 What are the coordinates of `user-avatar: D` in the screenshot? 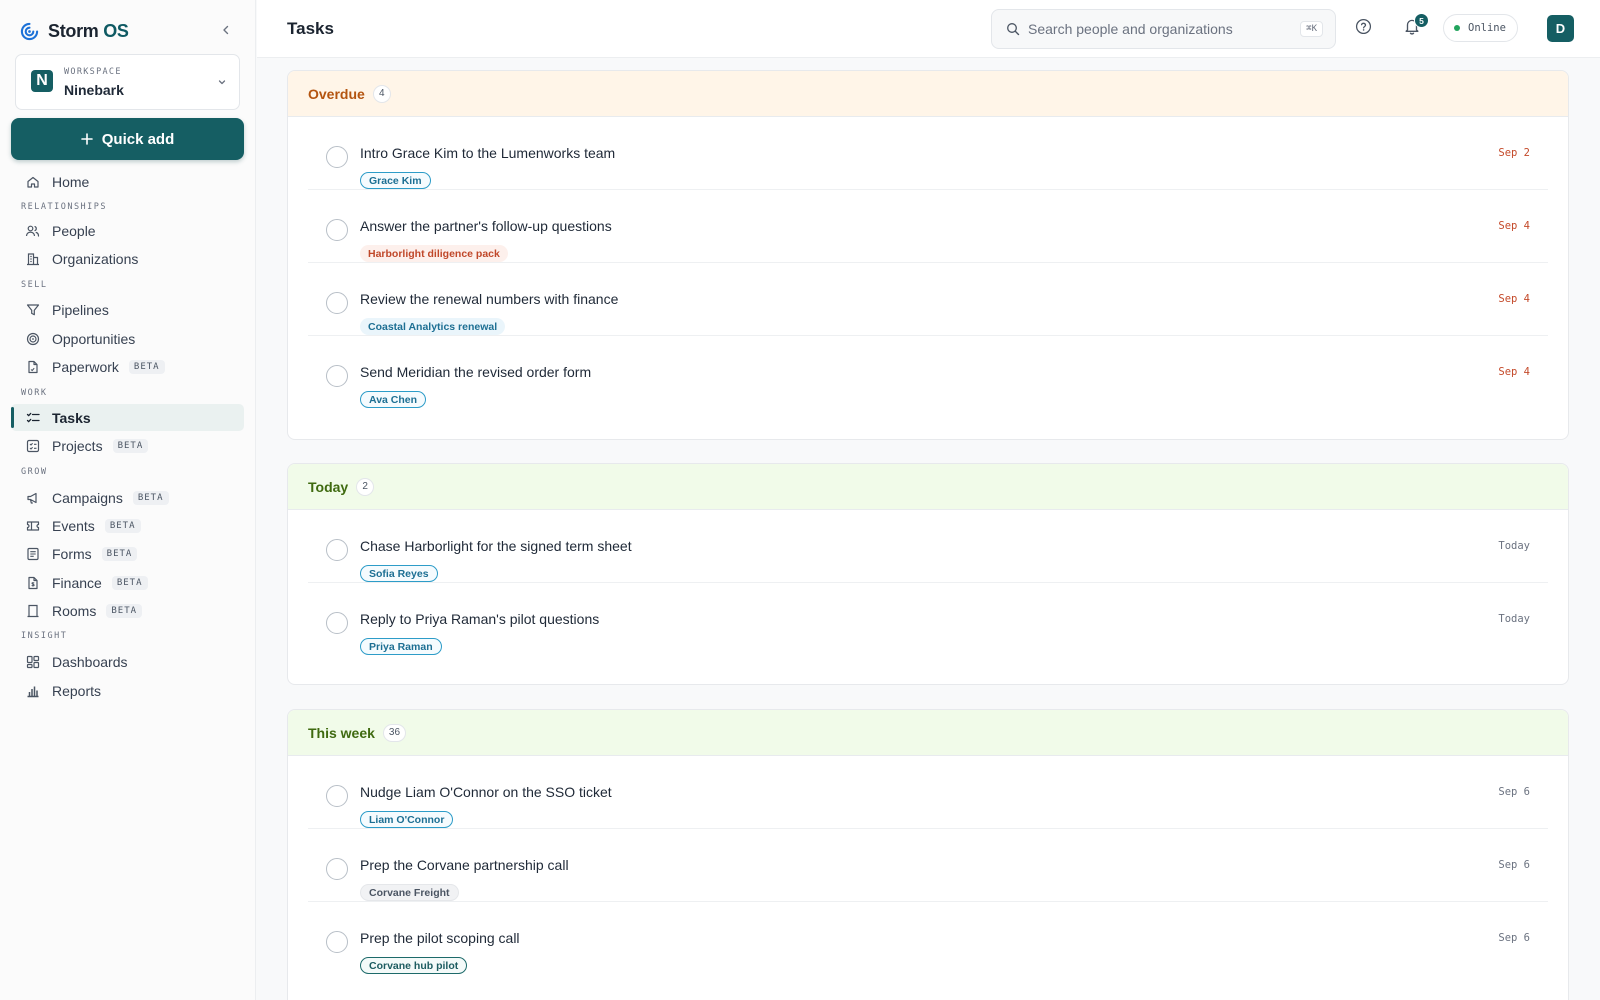 It's located at (1560, 28).